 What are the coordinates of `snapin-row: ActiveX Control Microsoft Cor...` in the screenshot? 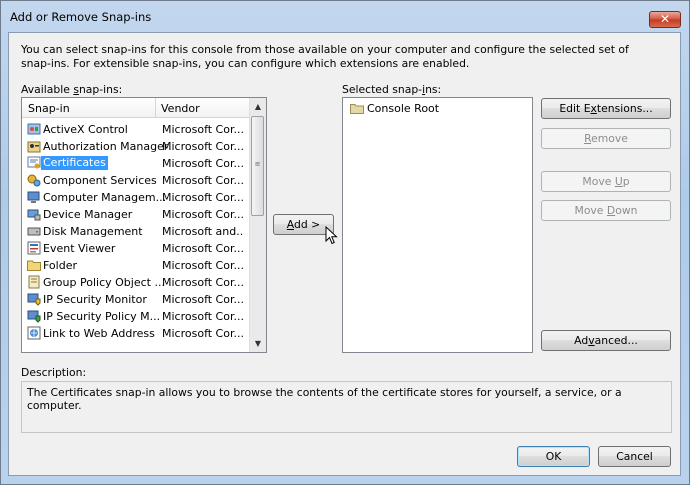 It's located at (135, 129).